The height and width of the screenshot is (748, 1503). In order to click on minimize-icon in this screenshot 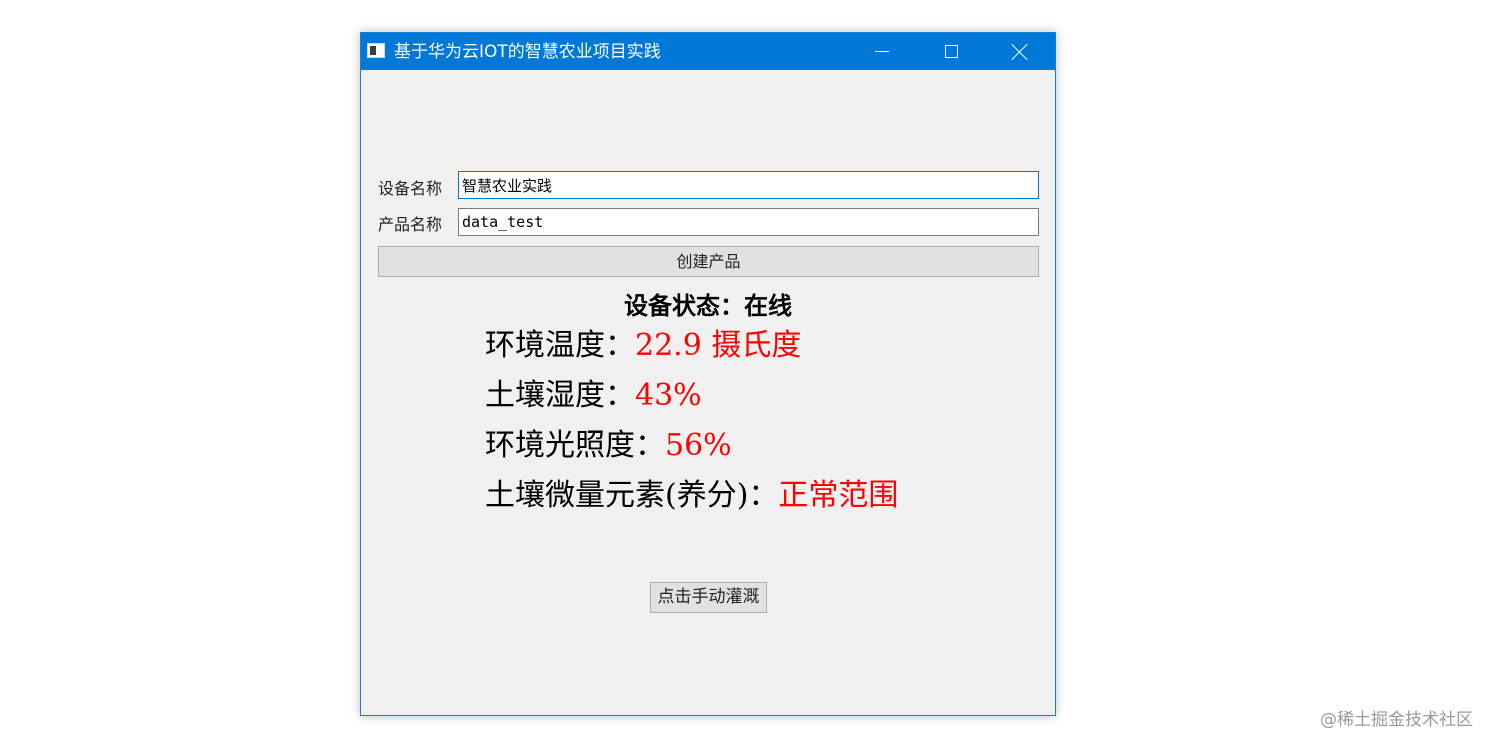, I will do `click(882, 51)`.